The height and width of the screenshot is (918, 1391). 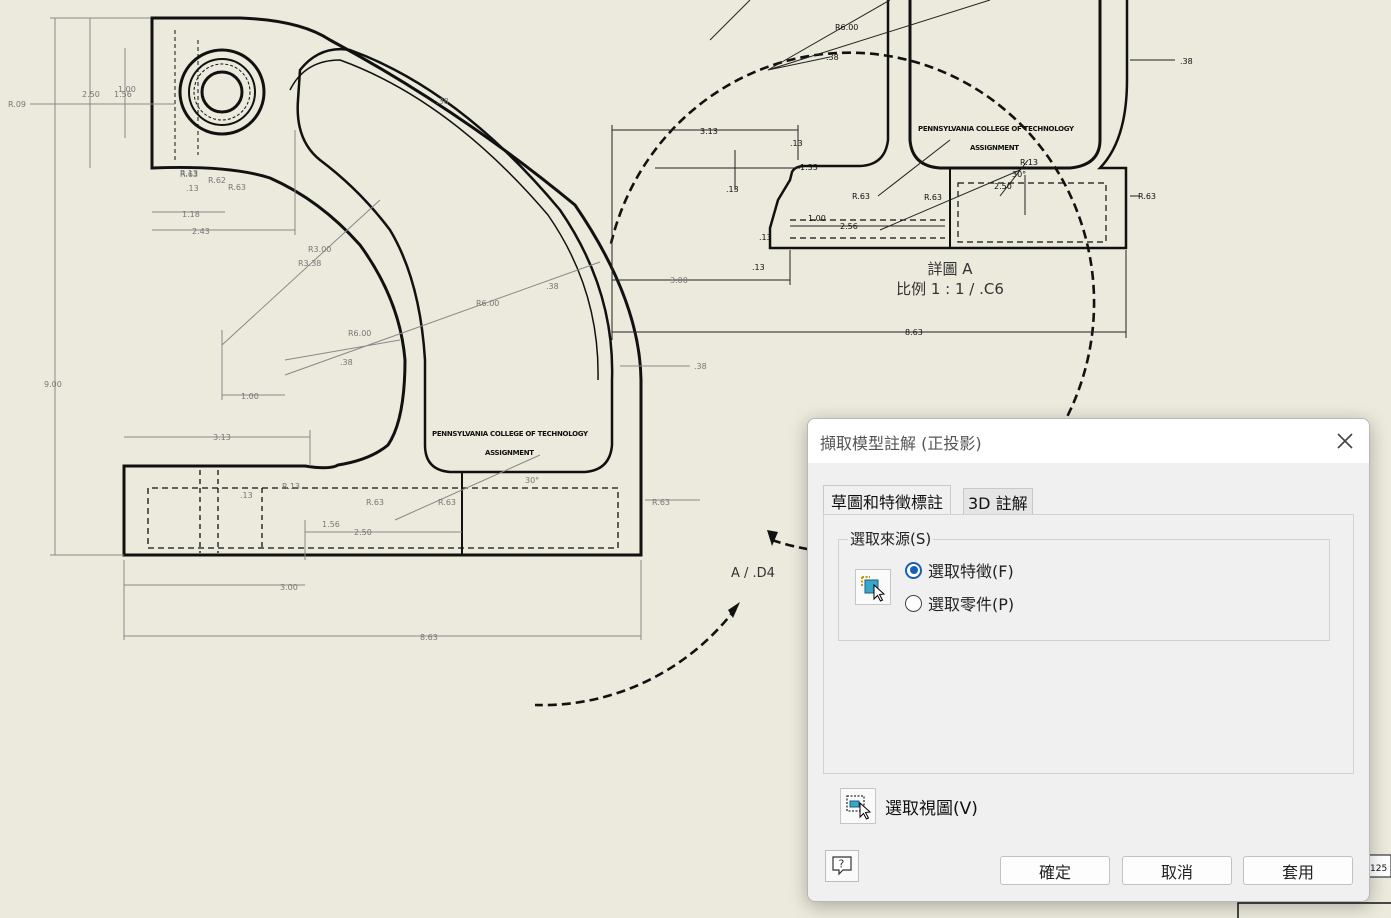 I want to click on detail-dim-label-3: 3.13, so click(x=709, y=131).